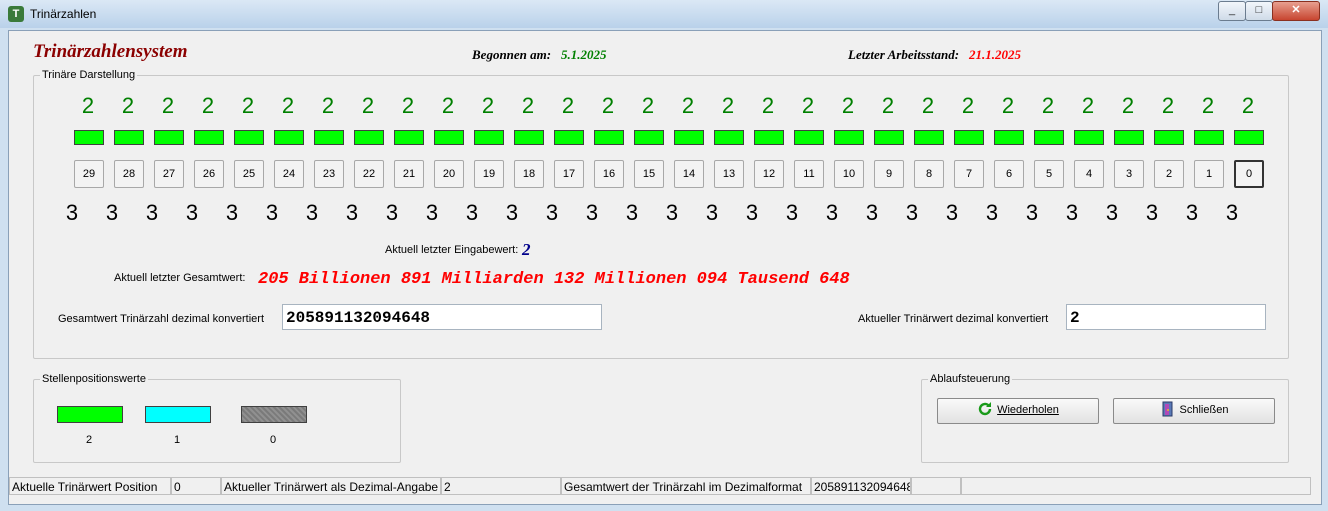 The image size is (1328, 511). Describe the element at coordinates (904, 54) in the screenshot. I see `last-work-label: Letzter Arbeitsstand:` at that location.